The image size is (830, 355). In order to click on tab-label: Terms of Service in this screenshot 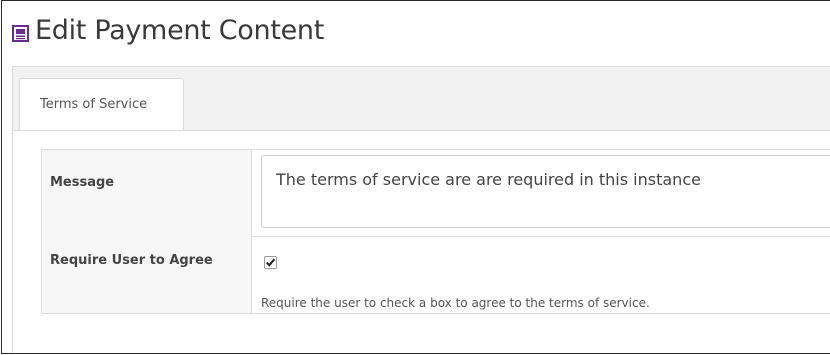, I will do `click(94, 104)`.